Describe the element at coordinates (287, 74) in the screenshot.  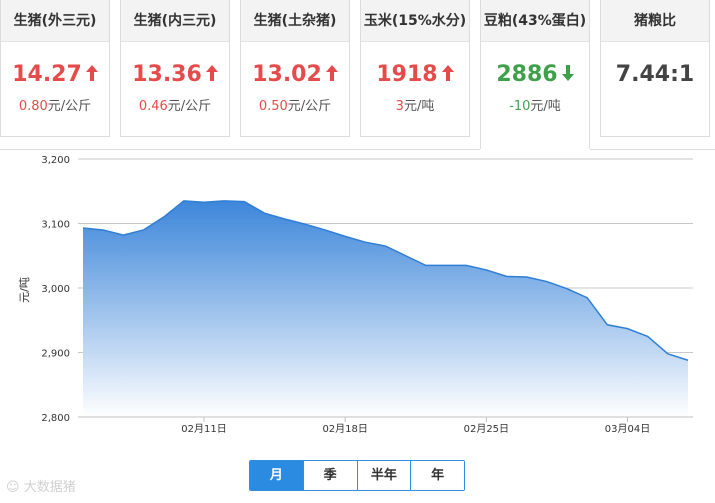
I see `price-value: 13.02` at that location.